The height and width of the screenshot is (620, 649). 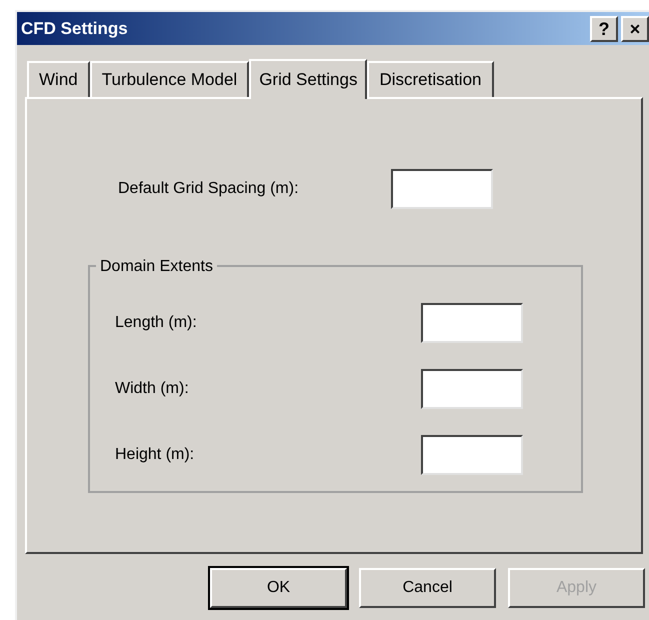 What do you see at coordinates (208, 189) in the screenshot?
I see `field-label: Default Grid Spacing (m):` at bounding box center [208, 189].